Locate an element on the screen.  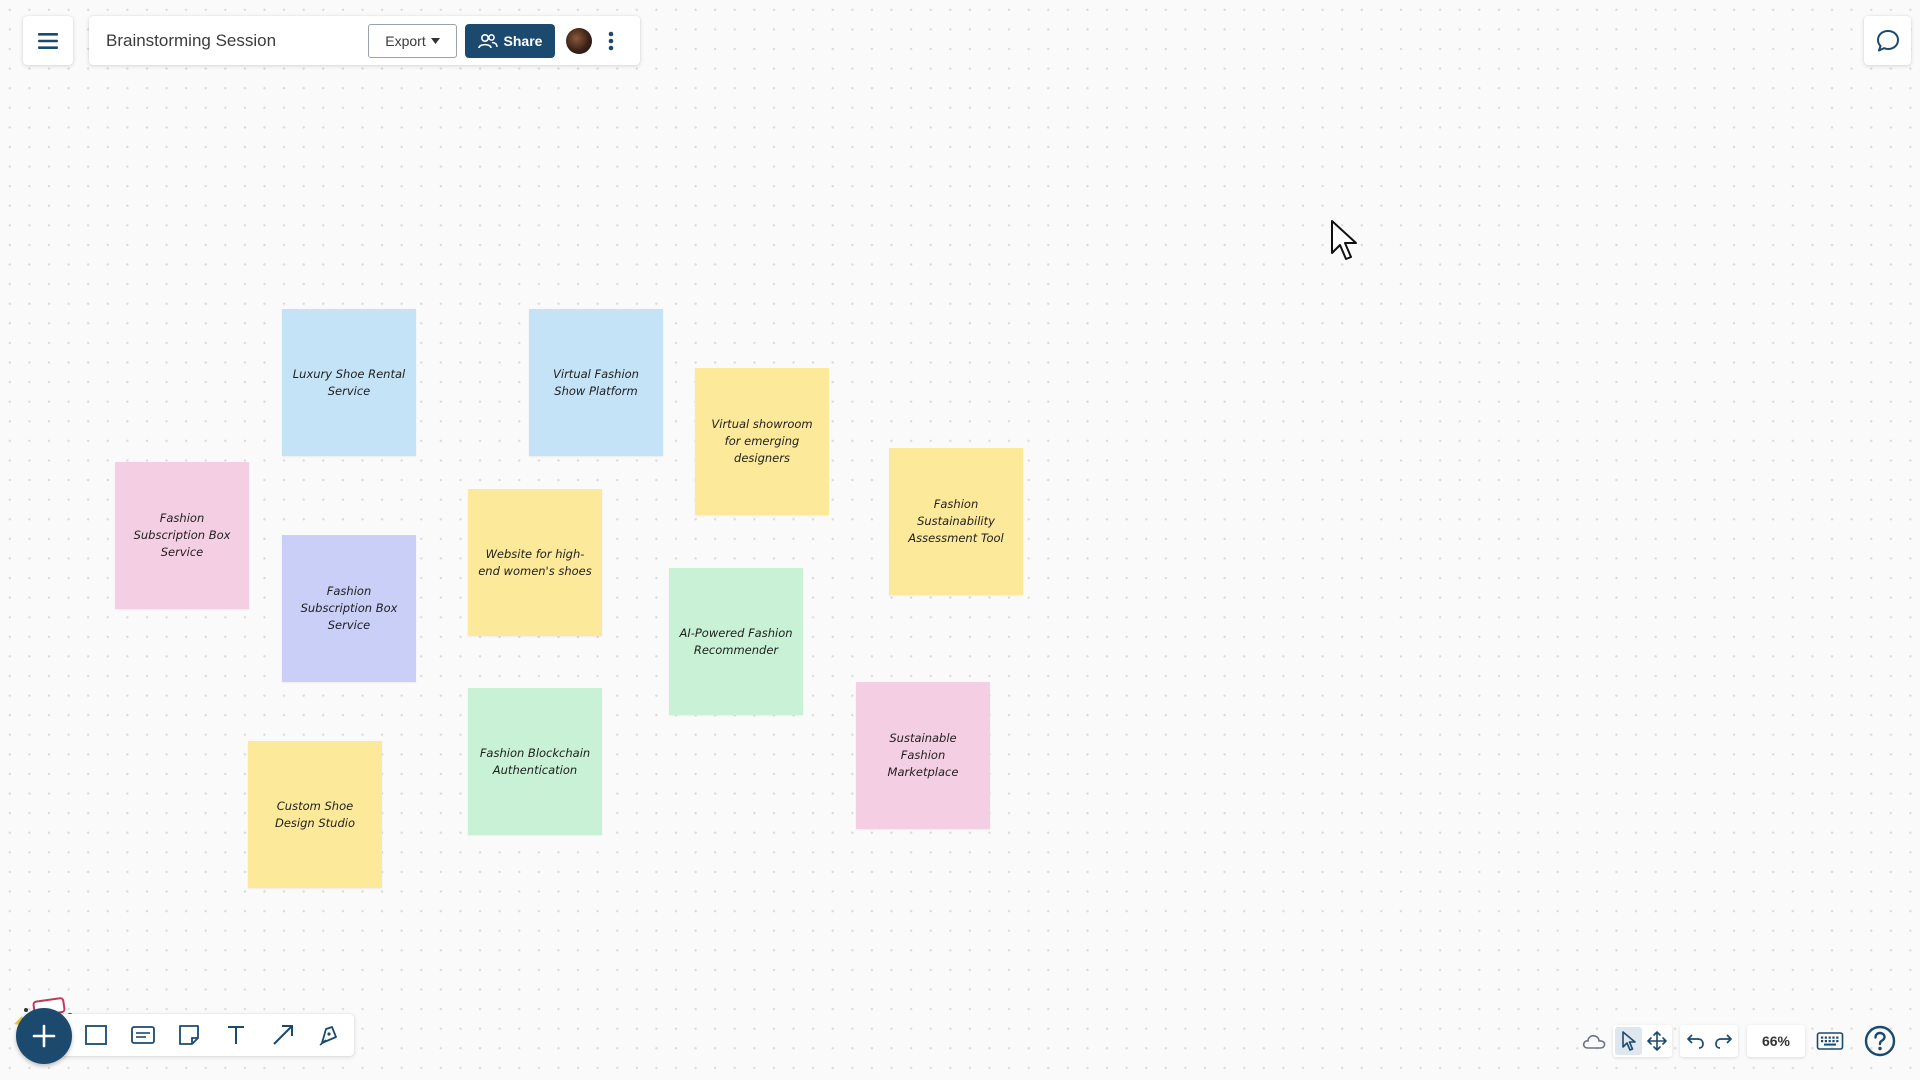
sticky-note: Custom Shoe Design Studio is located at coordinates (315, 814).